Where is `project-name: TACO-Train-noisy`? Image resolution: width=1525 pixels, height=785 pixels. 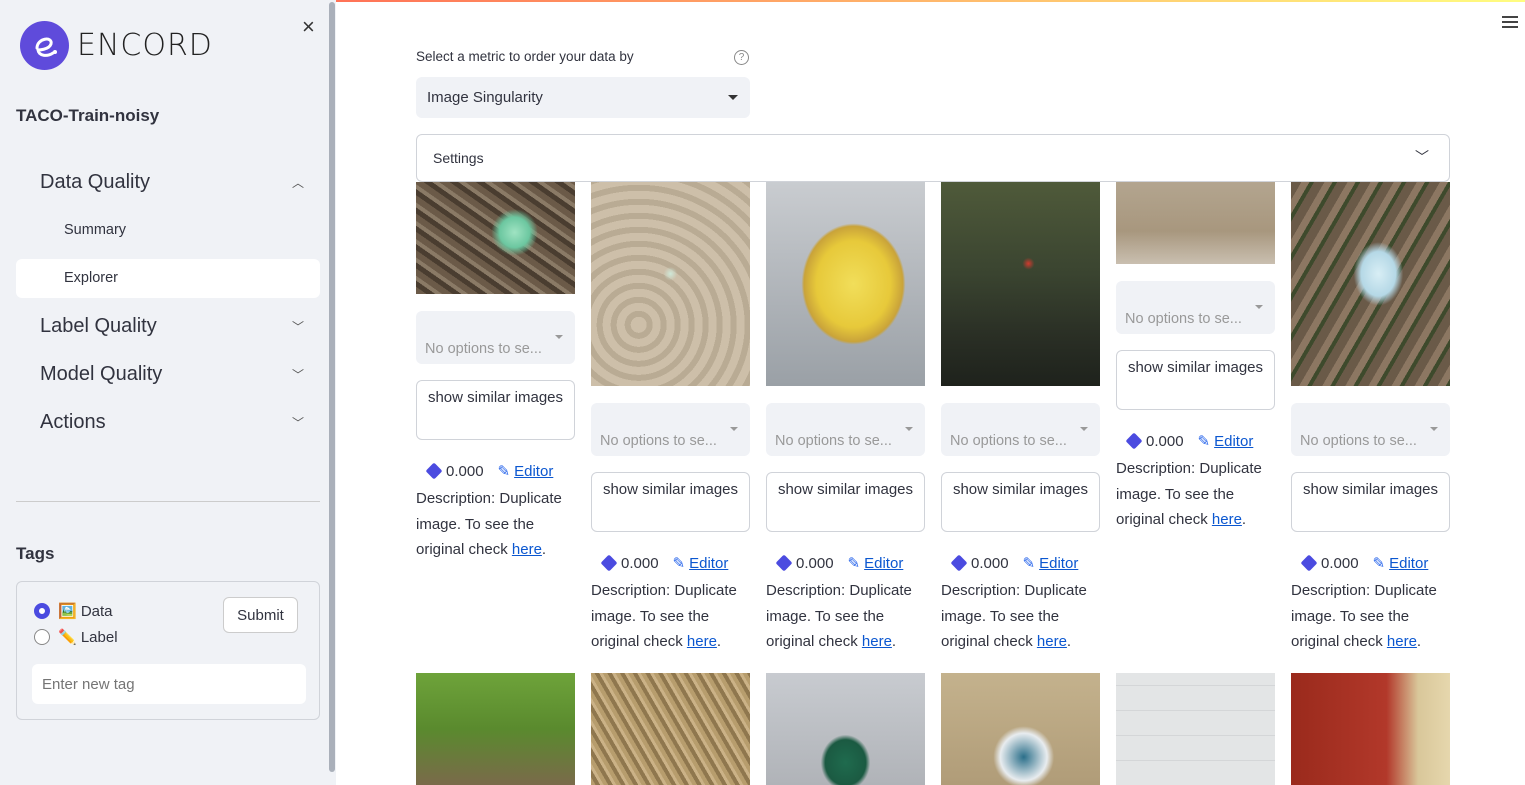 project-name: TACO-Train-noisy is located at coordinates (88, 115).